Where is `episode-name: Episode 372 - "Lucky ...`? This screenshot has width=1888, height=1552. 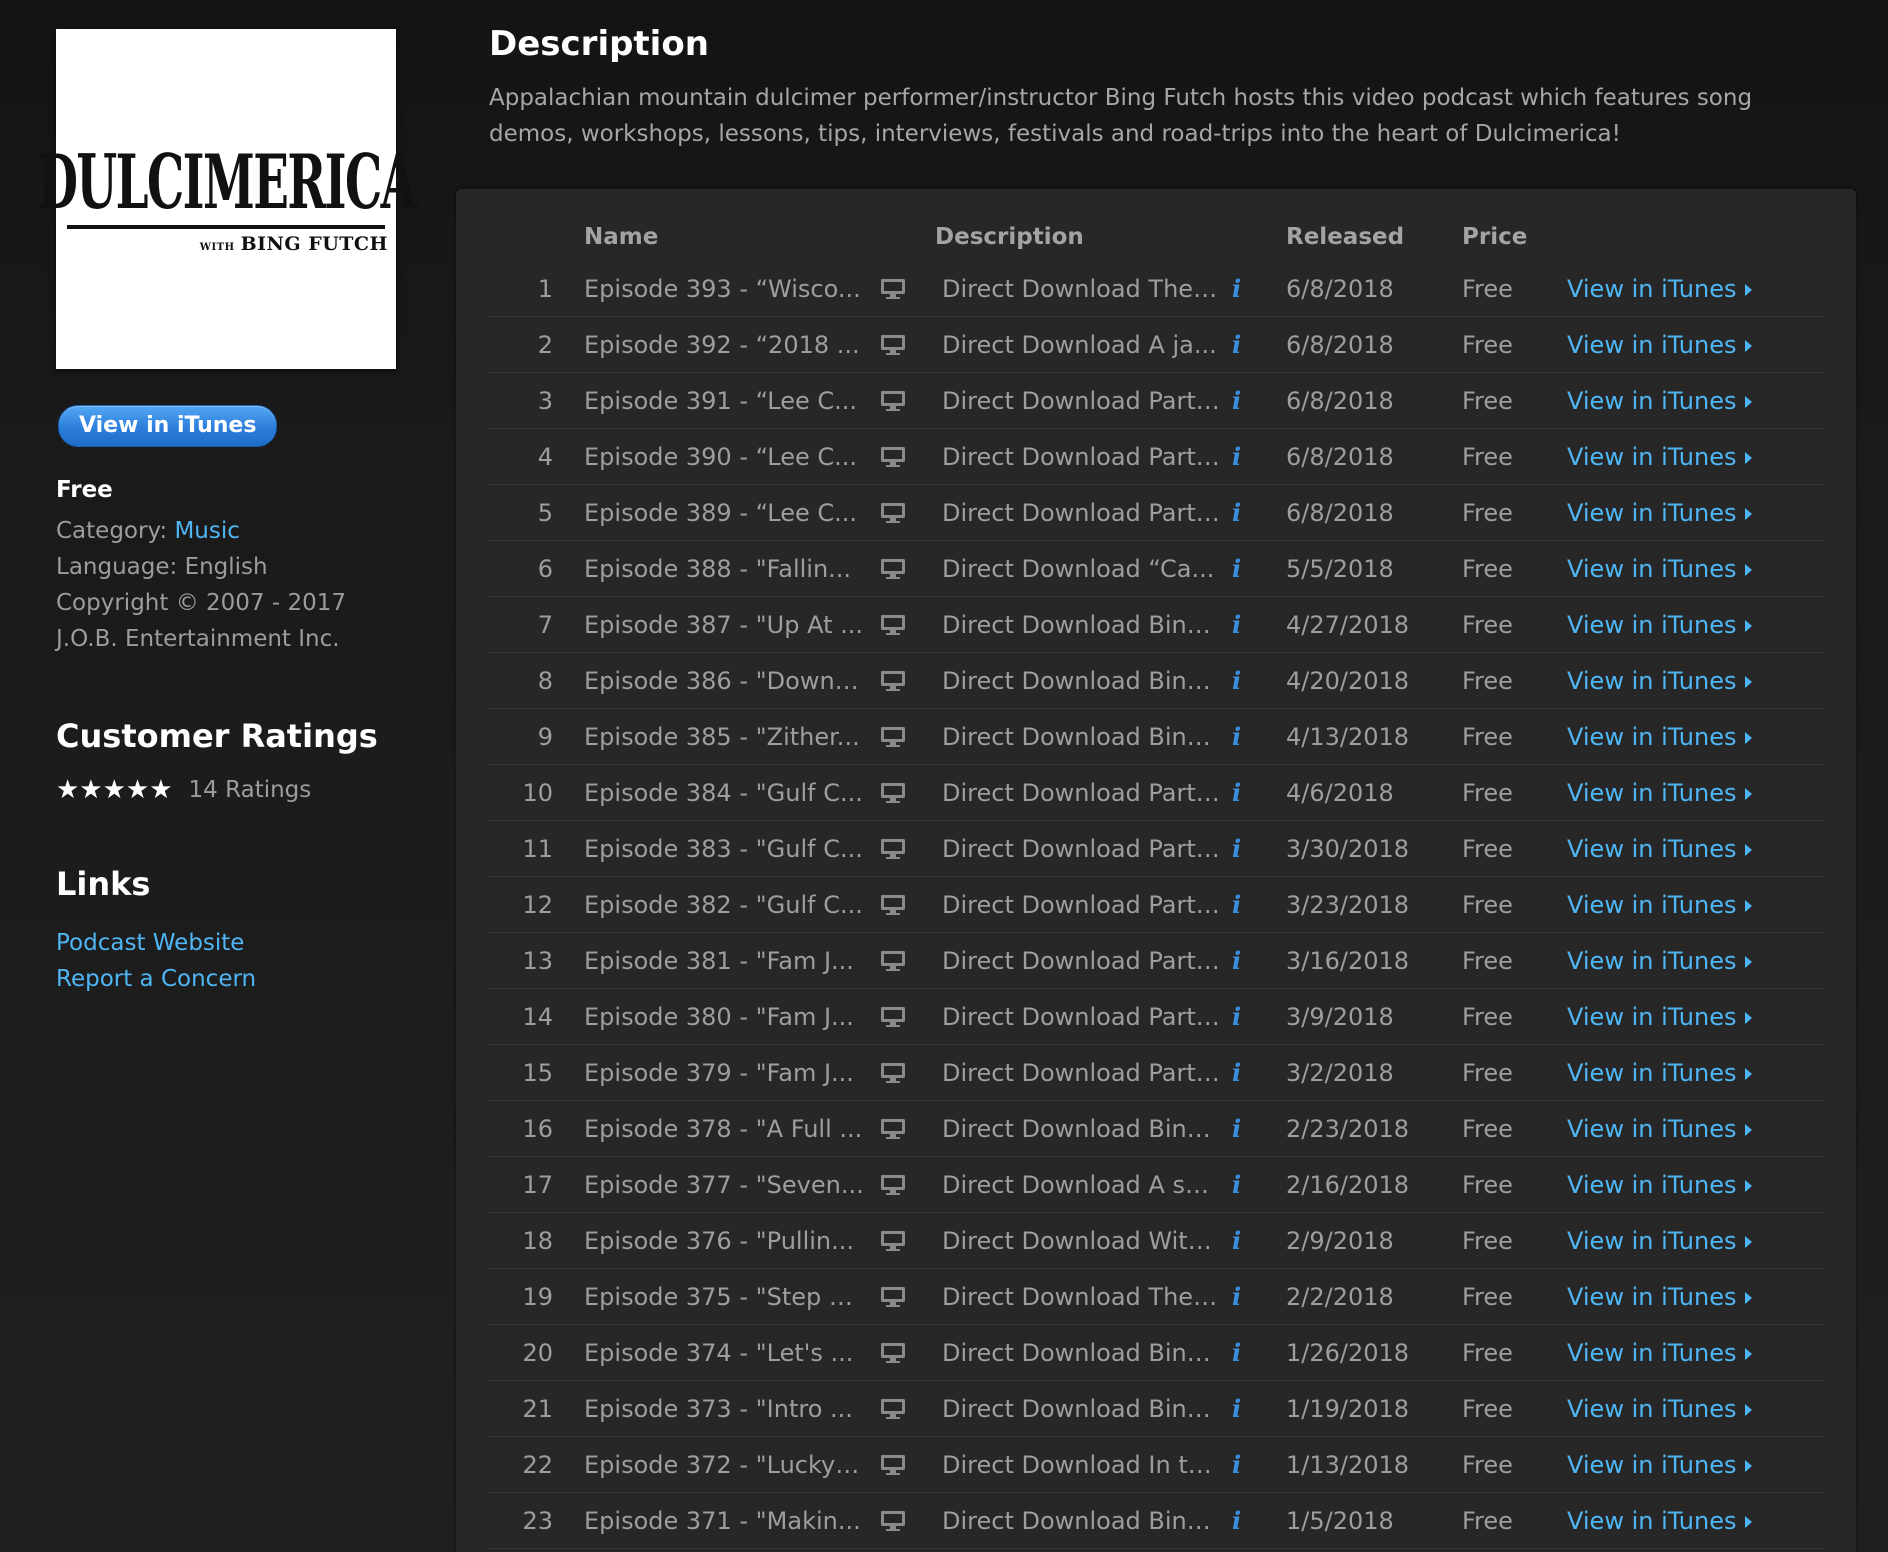 episode-name: Episode 372 - "Lucky ... is located at coordinates (724, 1465).